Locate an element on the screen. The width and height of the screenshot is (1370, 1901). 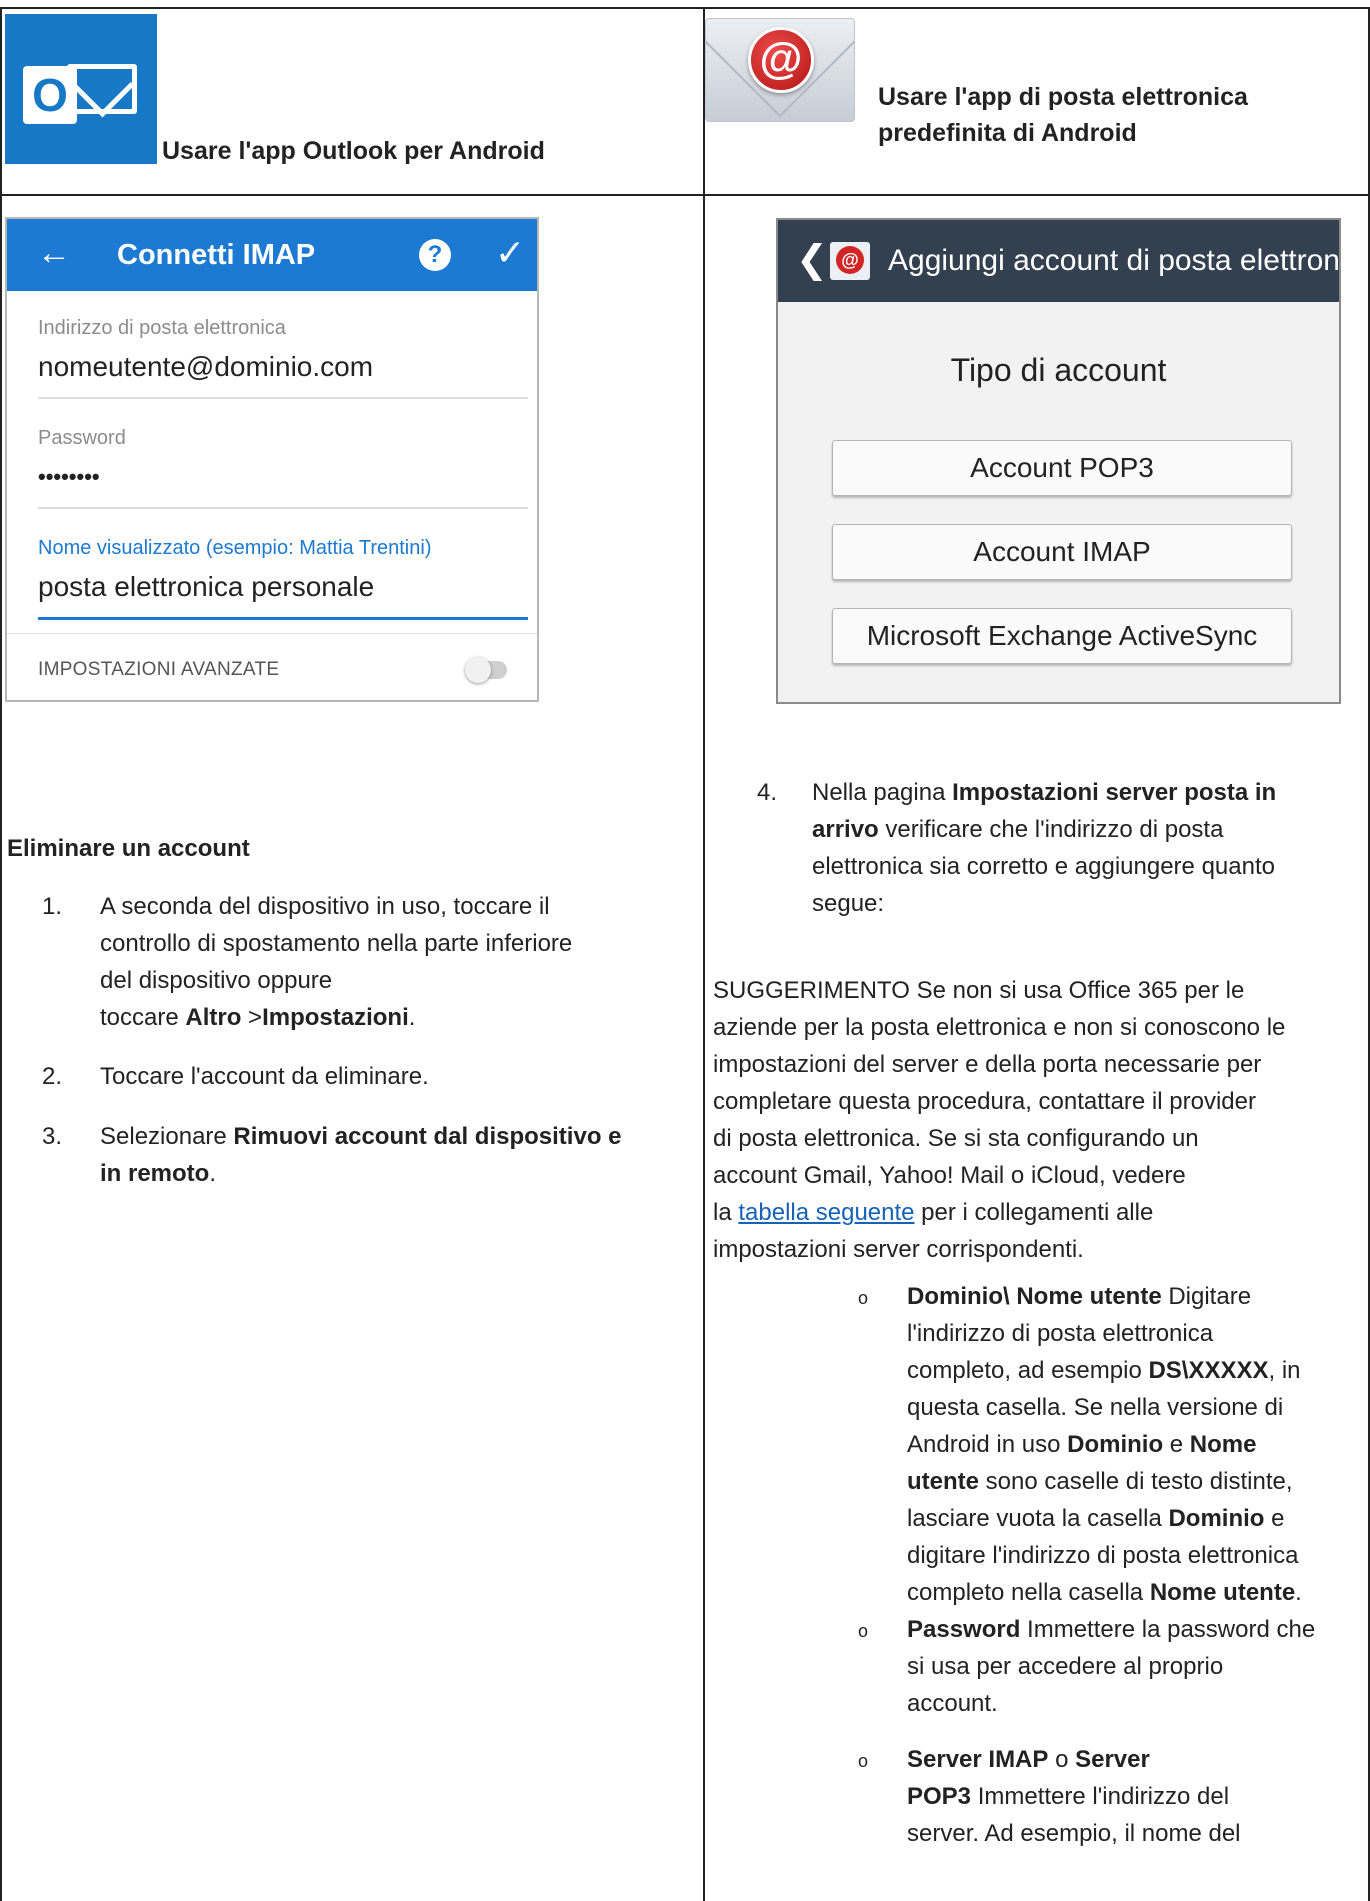
bullet-domain: o is located at coordinates (863, 1298).